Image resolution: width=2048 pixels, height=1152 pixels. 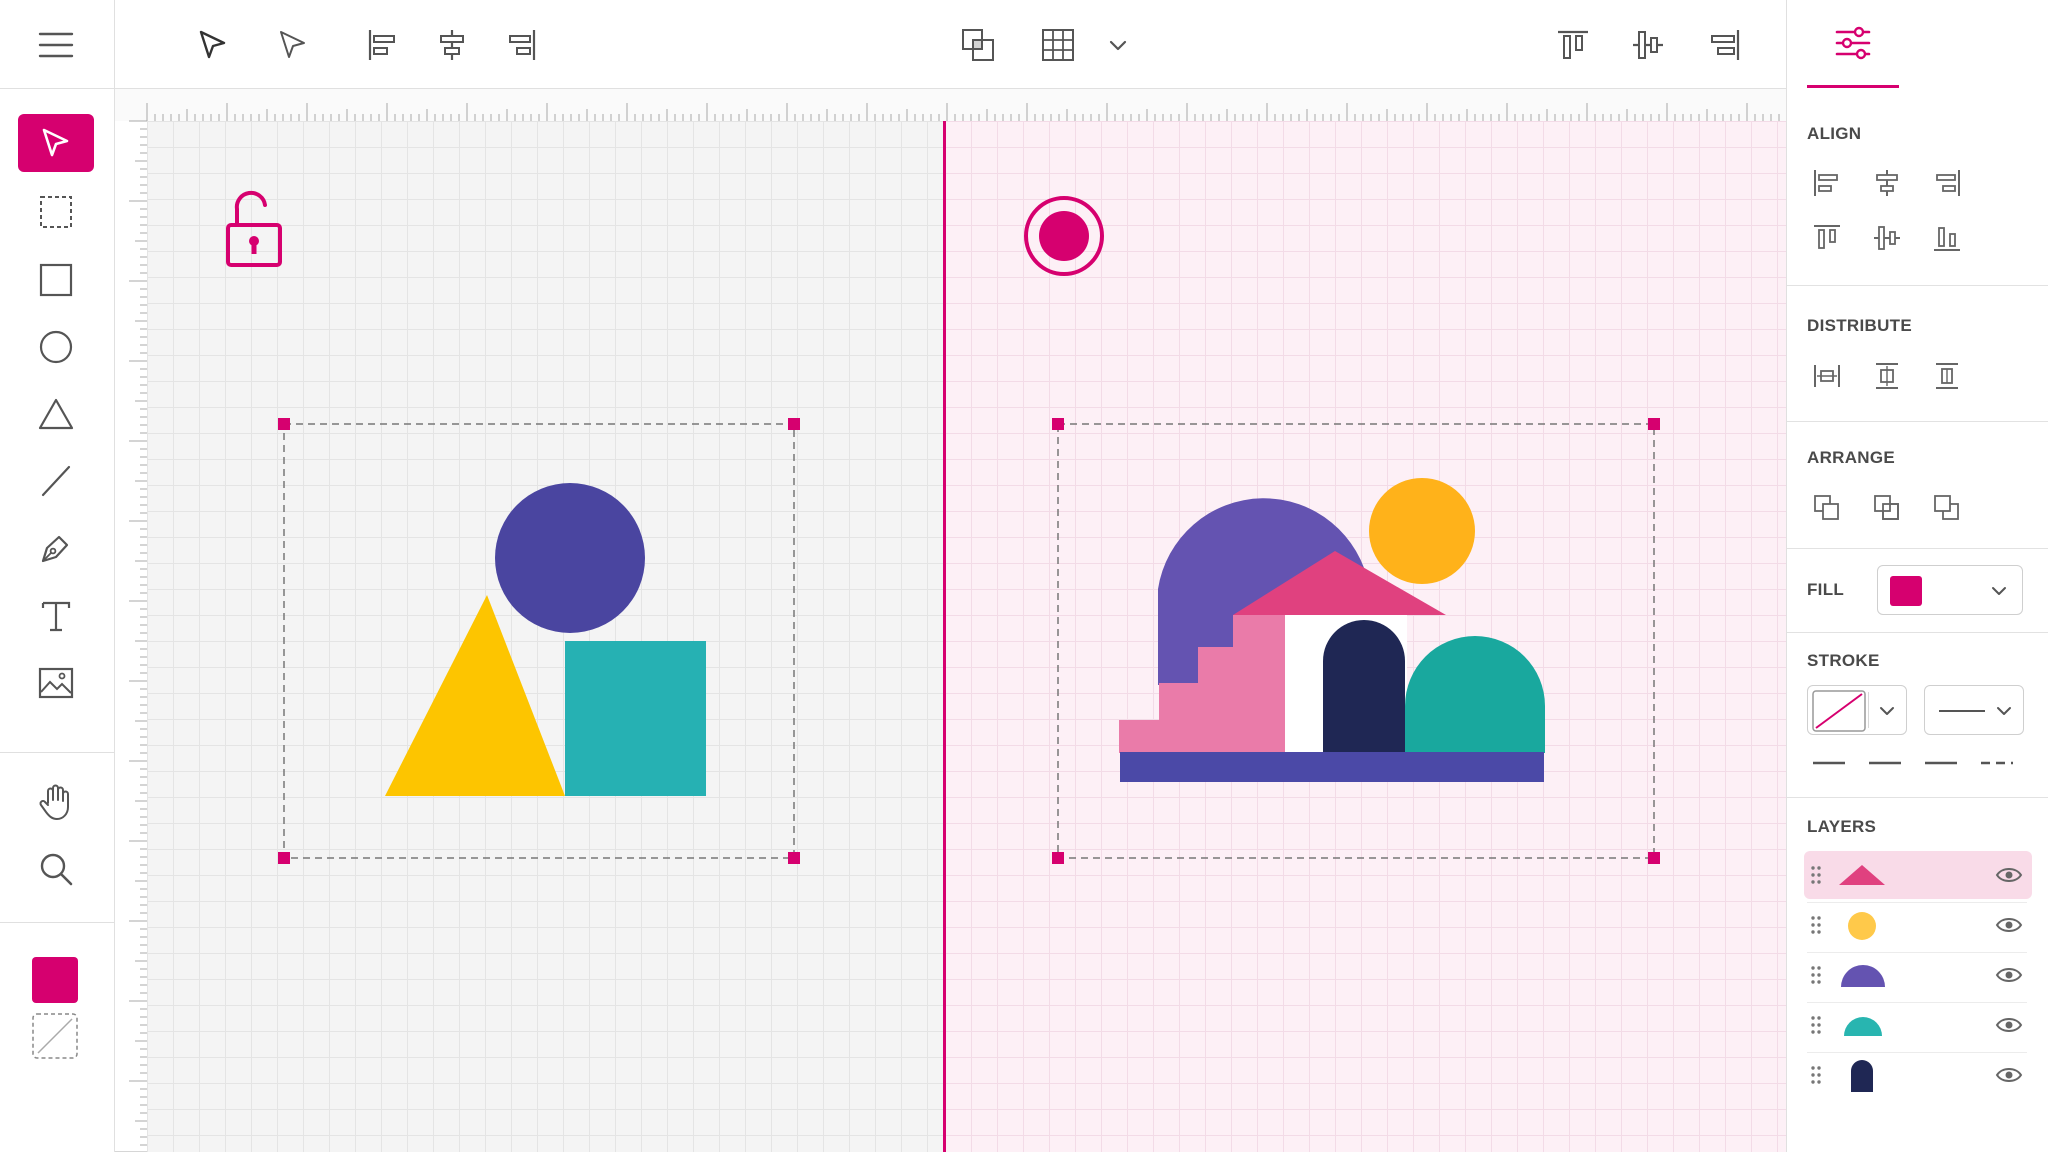 I want to click on layer-row-door, so click(x=1918, y=1075).